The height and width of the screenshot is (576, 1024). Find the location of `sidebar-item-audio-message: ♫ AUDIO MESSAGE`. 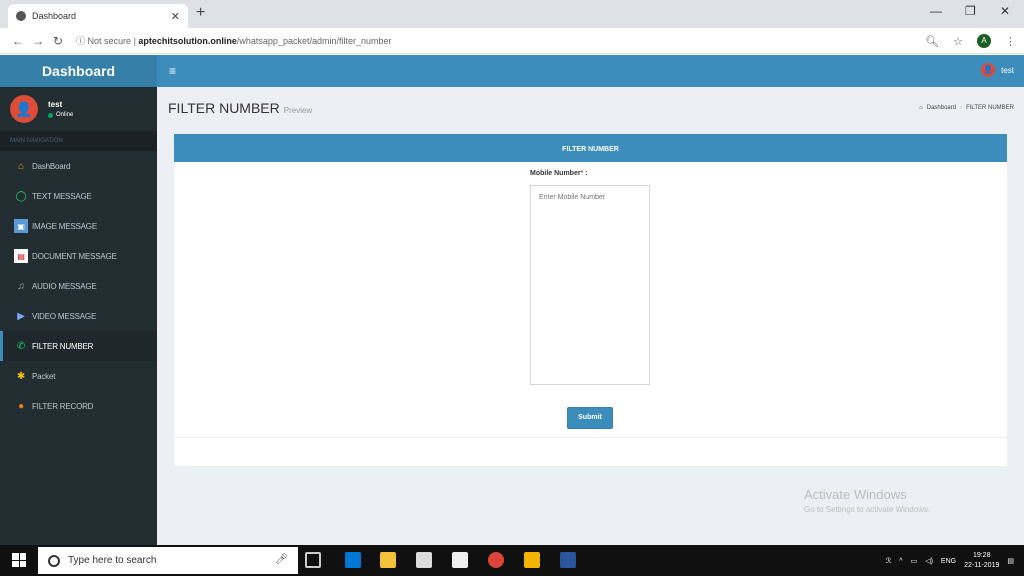

sidebar-item-audio-message: ♫ AUDIO MESSAGE is located at coordinates (78, 286).